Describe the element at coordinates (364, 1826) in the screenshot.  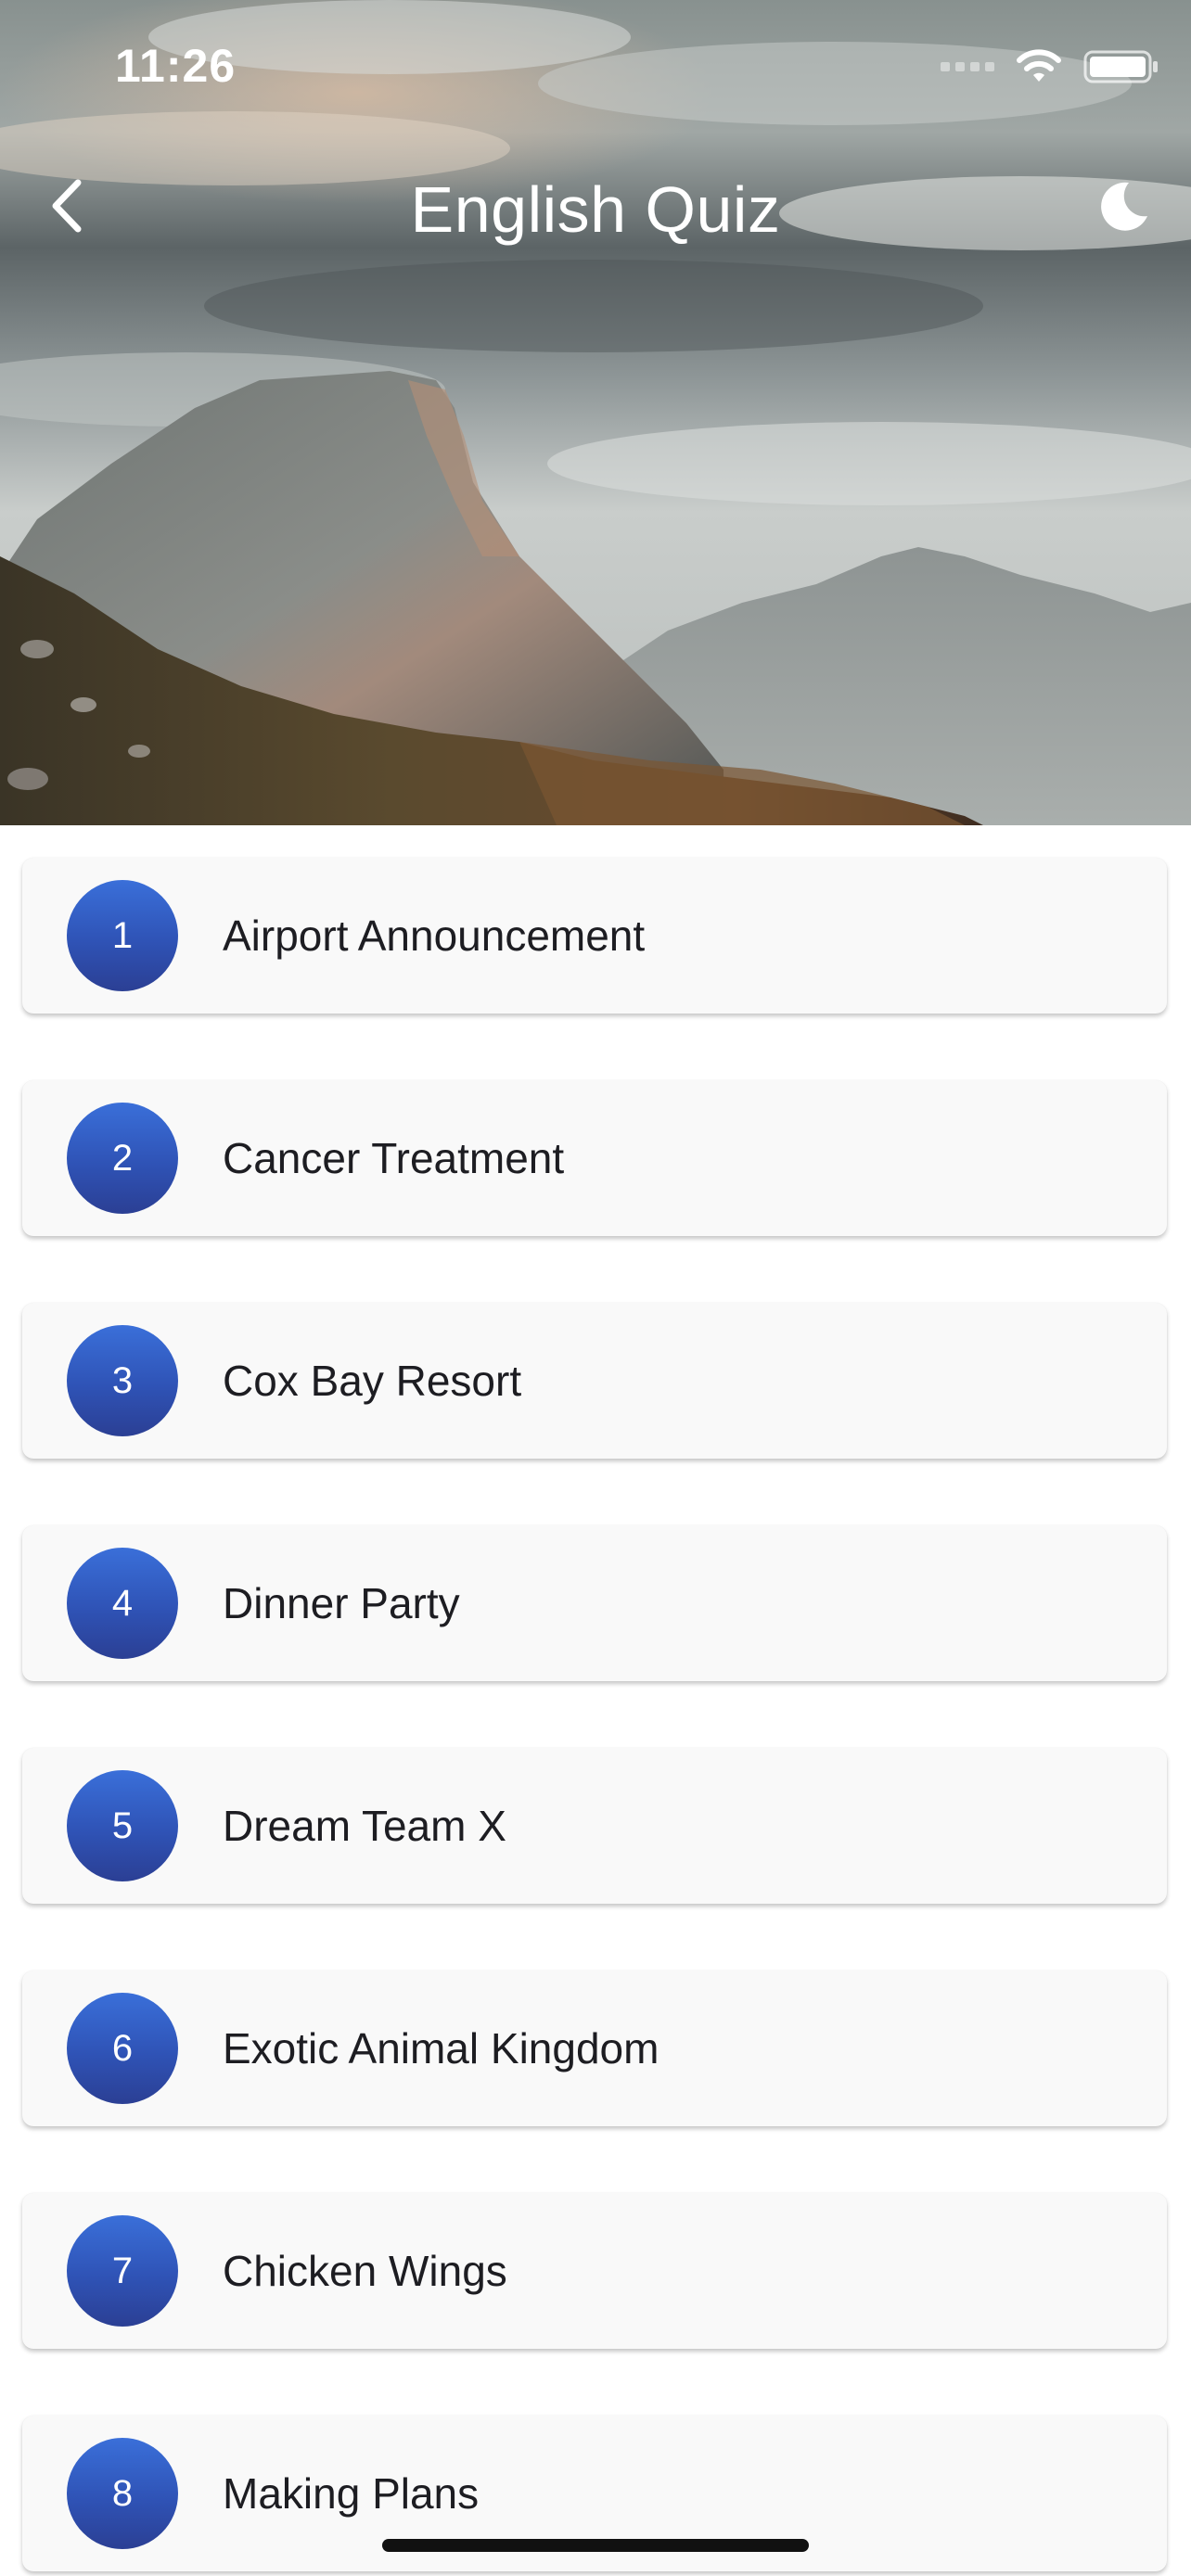
I see `quiz-title: Dream Team X` at that location.